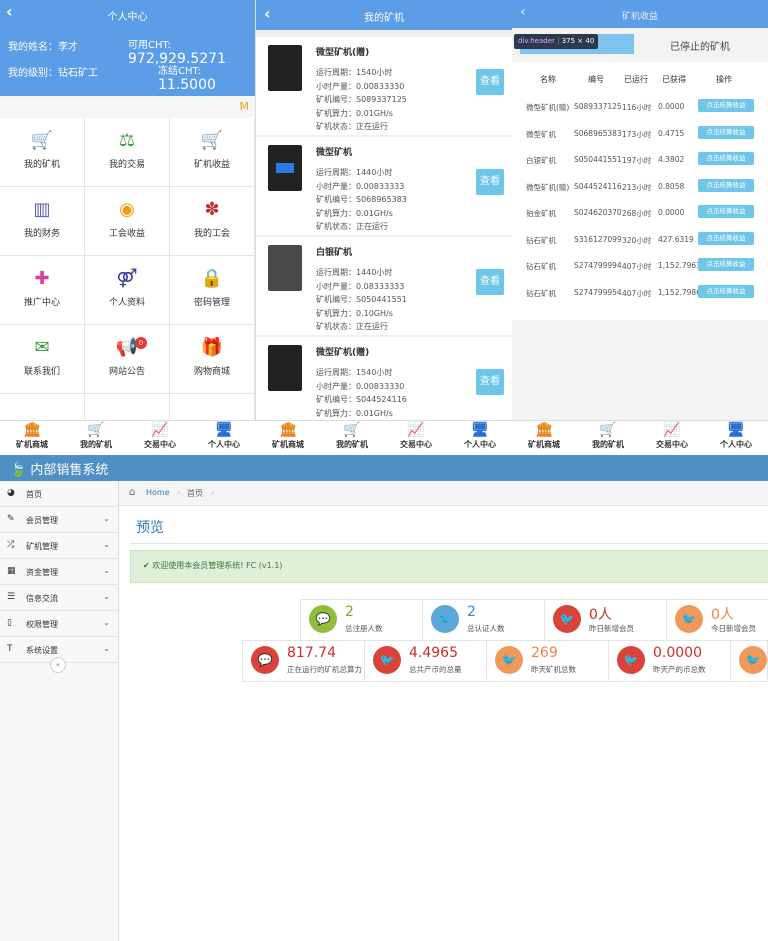 The width and height of the screenshot is (768, 941). What do you see at coordinates (42, 221) in the screenshot?
I see `grid-item: ▥ 我的财务` at bounding box center [42, 221].